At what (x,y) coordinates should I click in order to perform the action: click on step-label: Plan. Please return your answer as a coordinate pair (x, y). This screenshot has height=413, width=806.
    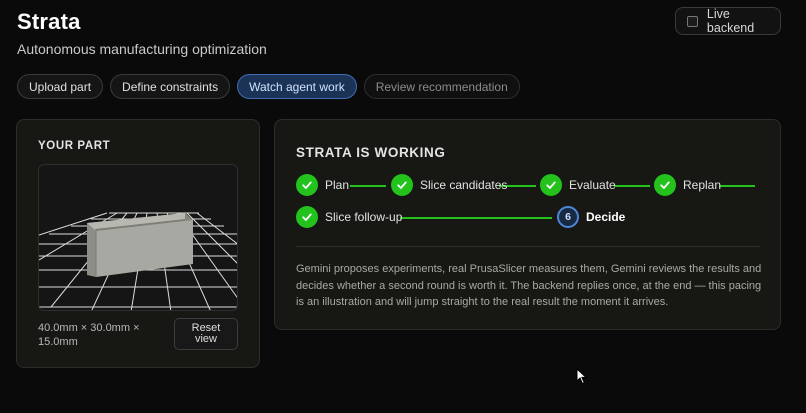
    Looking at the image, I should click on (337, 185).